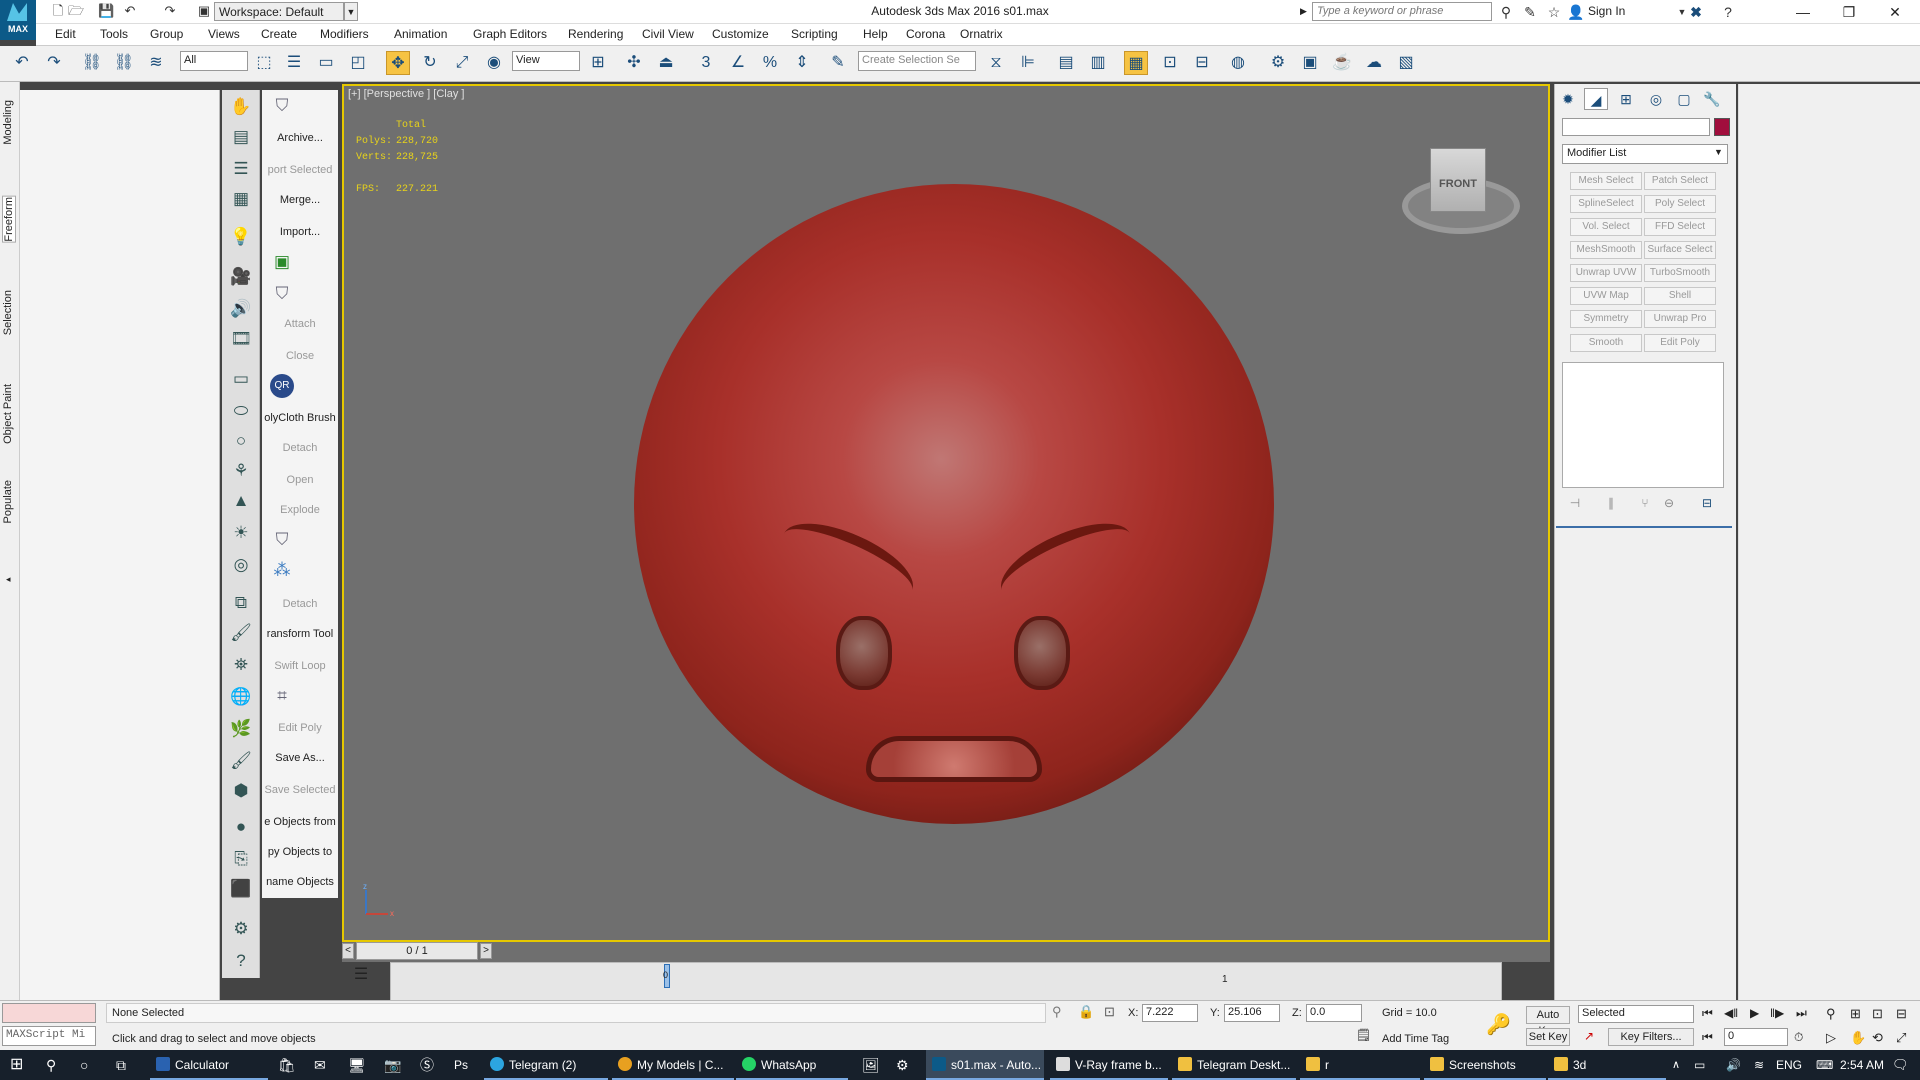 The image size is (1920, 1080). Describe the element at coordinates (1596, 99) in the screenshot. I see `modify-tab-icon: ◢` at that location.